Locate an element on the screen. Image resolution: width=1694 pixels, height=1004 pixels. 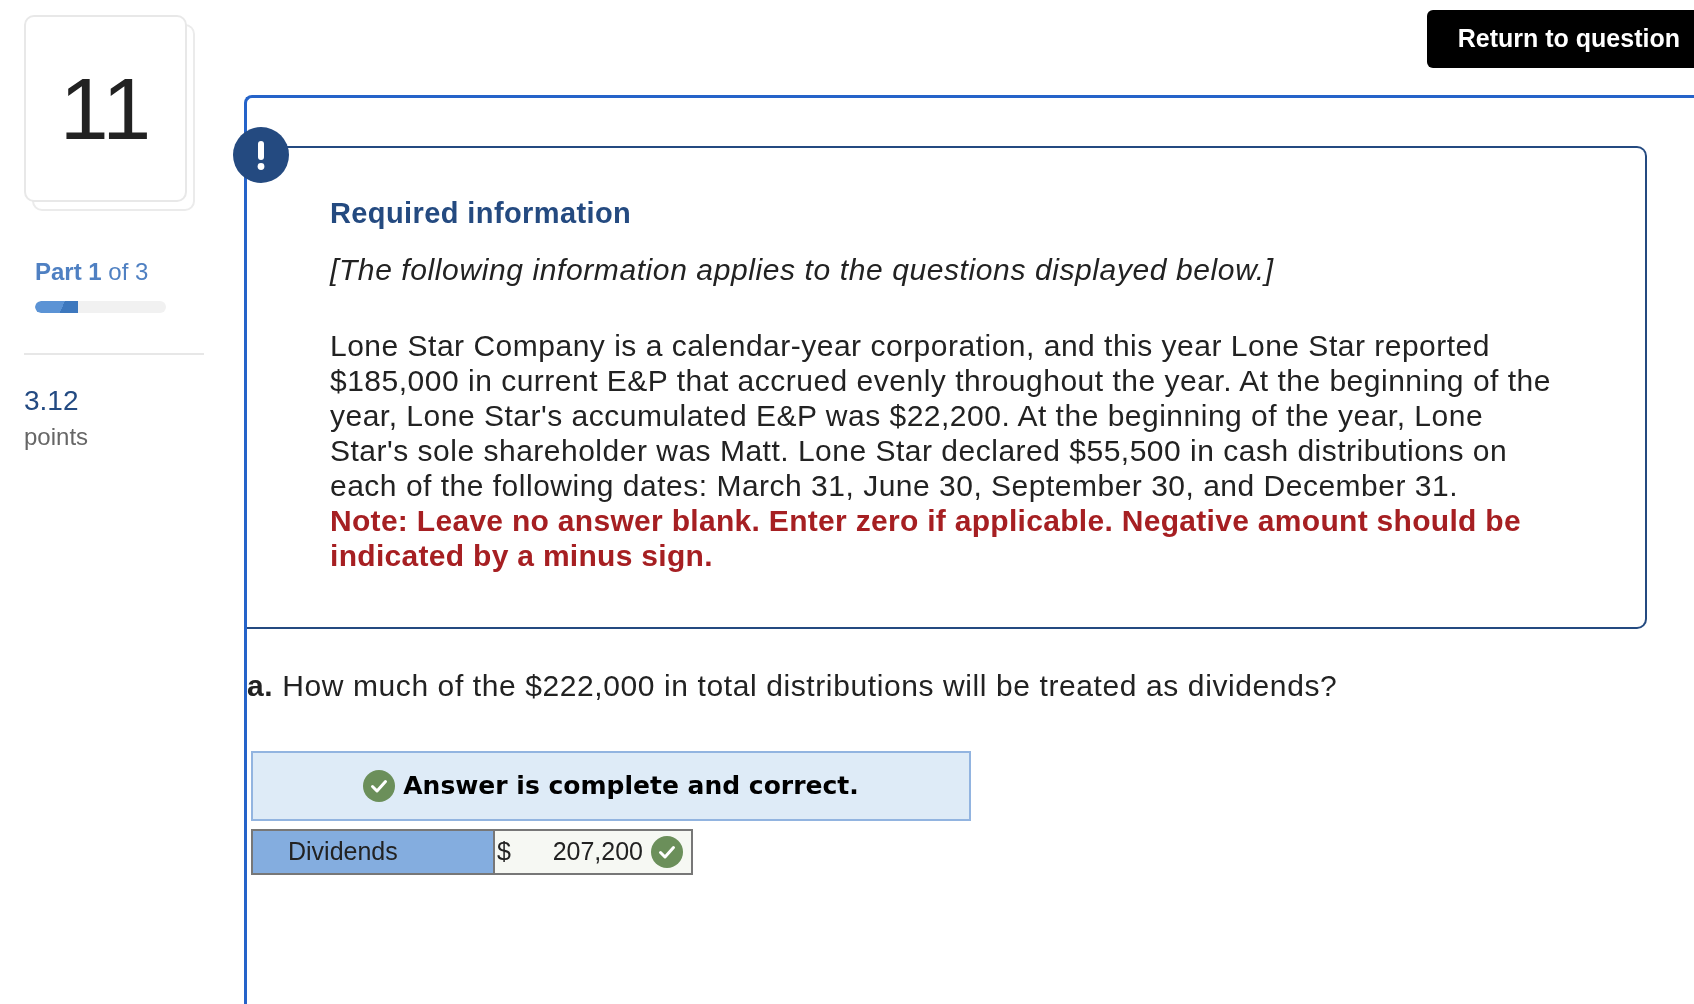
currency-symbol: $ is located at coordinates (504, 852).